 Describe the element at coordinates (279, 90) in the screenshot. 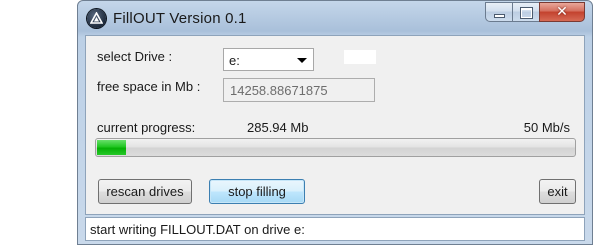

I see `free-space-value: 14258.88671875` at that location.